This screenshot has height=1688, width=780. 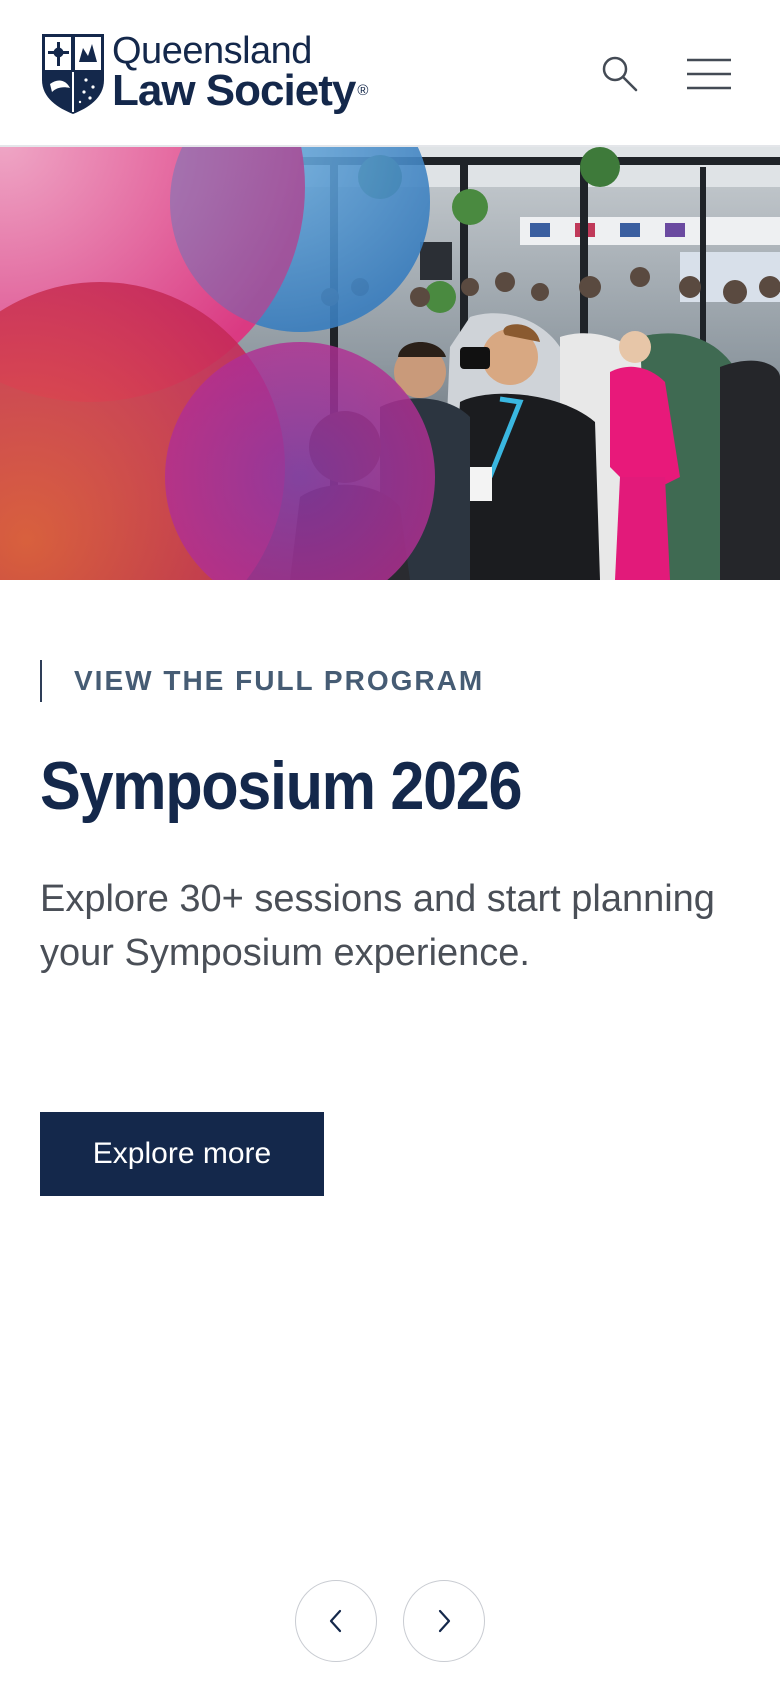 I want to click on search-icon, so click(x=620, y=74).